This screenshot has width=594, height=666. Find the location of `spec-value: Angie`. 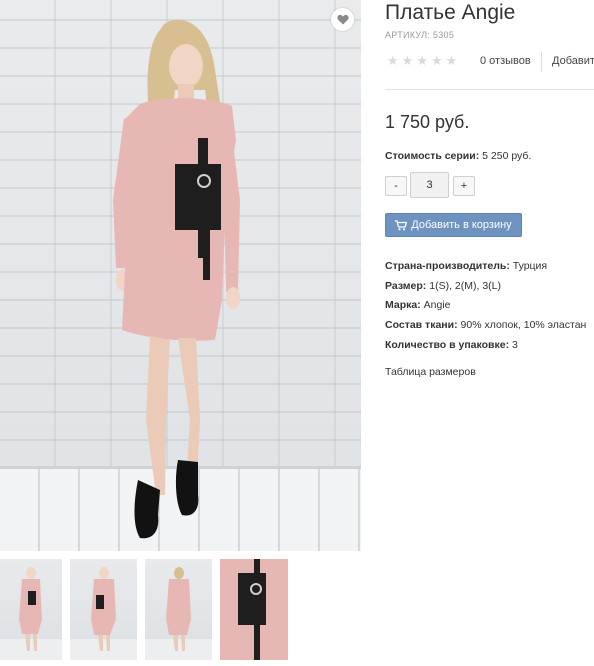

spec-value: Angie is located at coordinates (437, 305).